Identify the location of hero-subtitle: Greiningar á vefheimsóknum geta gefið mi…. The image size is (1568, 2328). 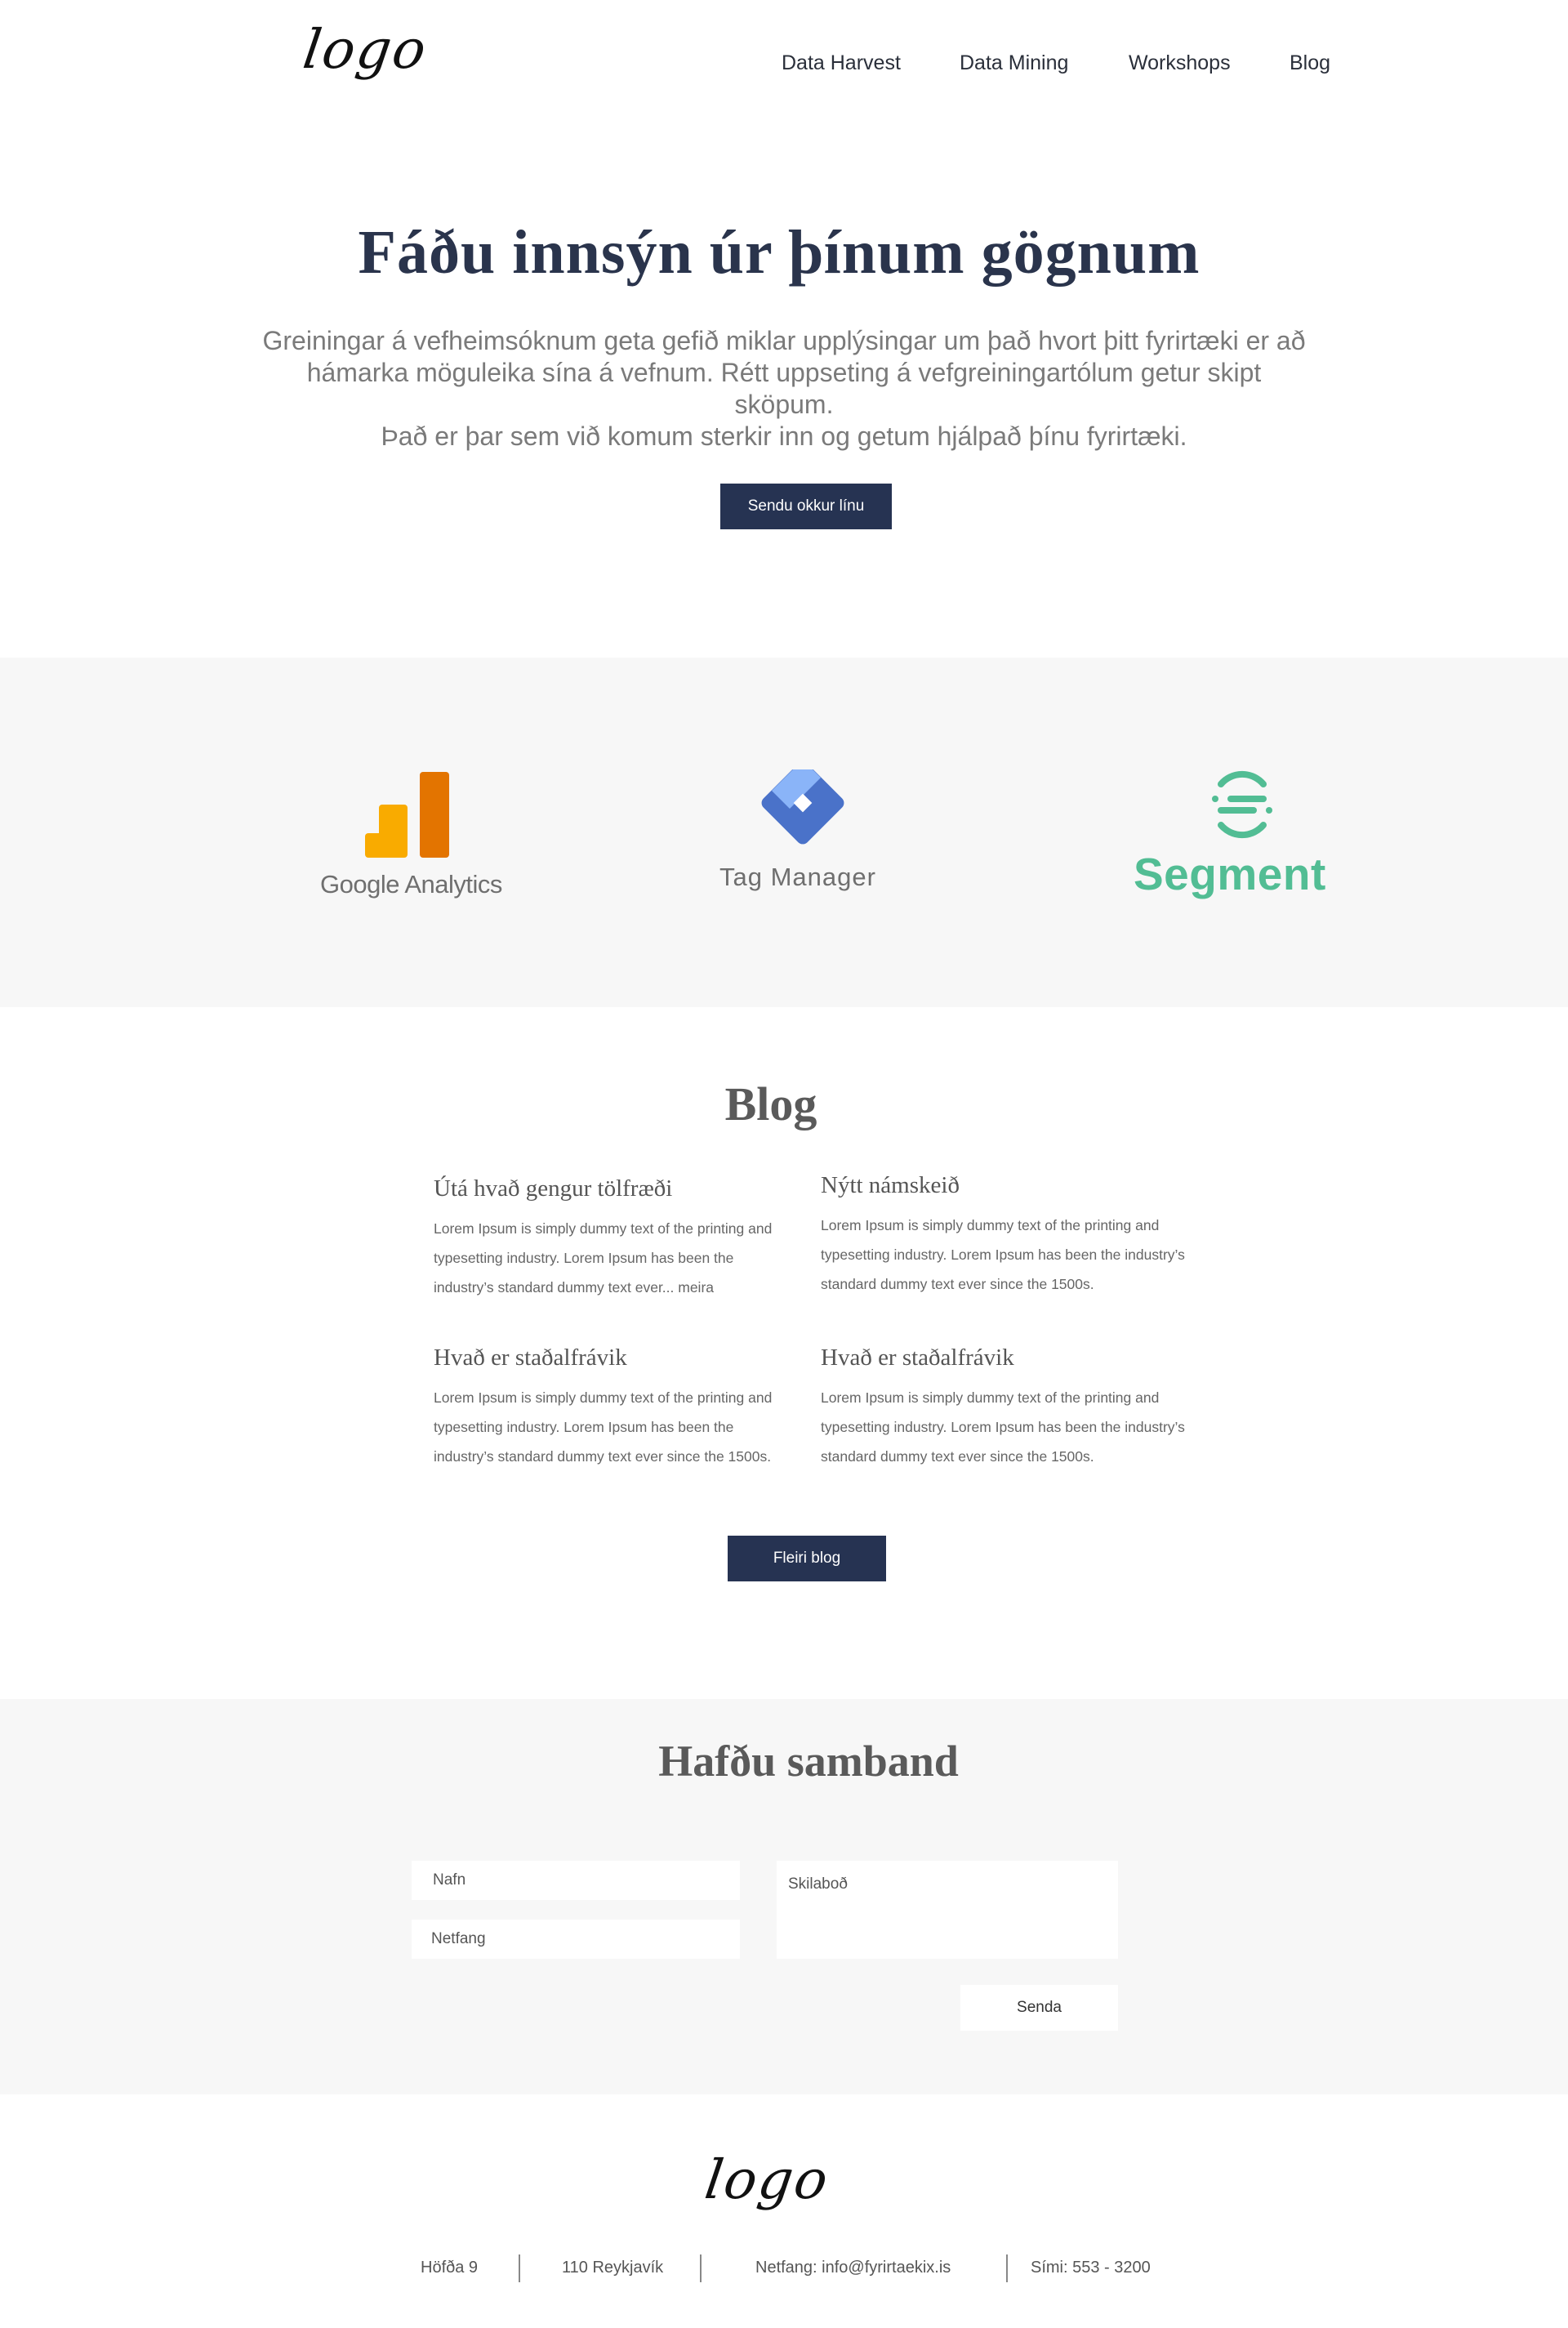
(784, 389).